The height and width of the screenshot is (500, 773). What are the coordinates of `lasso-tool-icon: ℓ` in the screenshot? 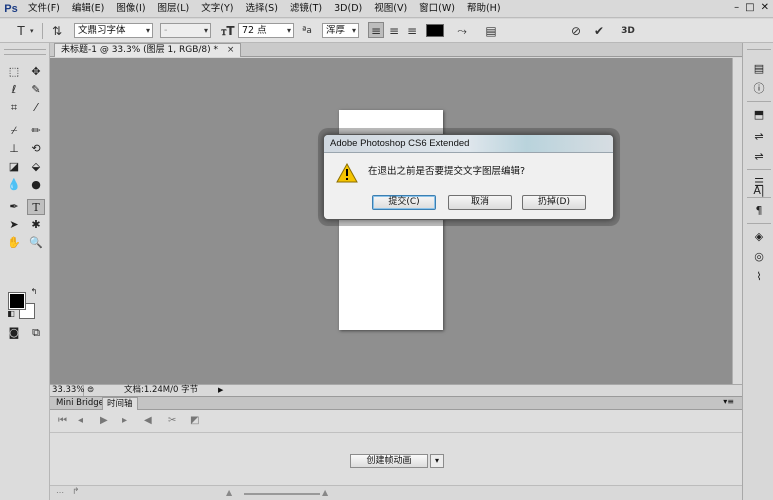 It's located at (14, 90).